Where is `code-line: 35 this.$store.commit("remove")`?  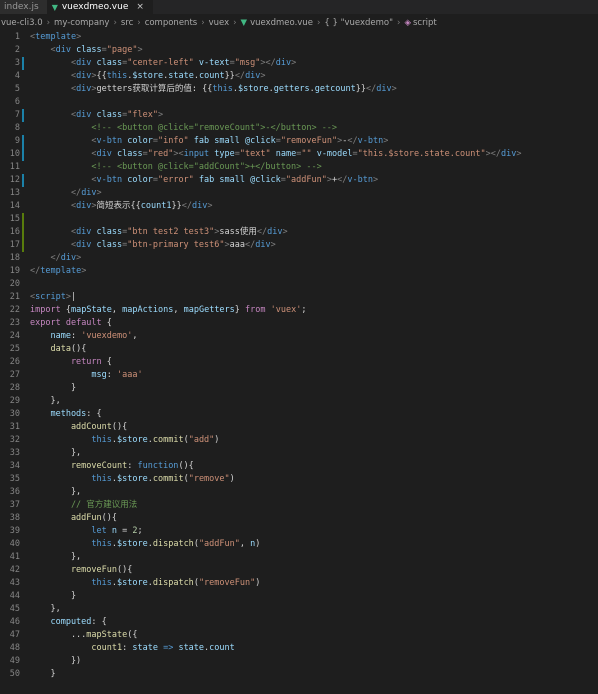
code-line: 35 this.$store.commit("remove") is located at coordinates (299, 479).